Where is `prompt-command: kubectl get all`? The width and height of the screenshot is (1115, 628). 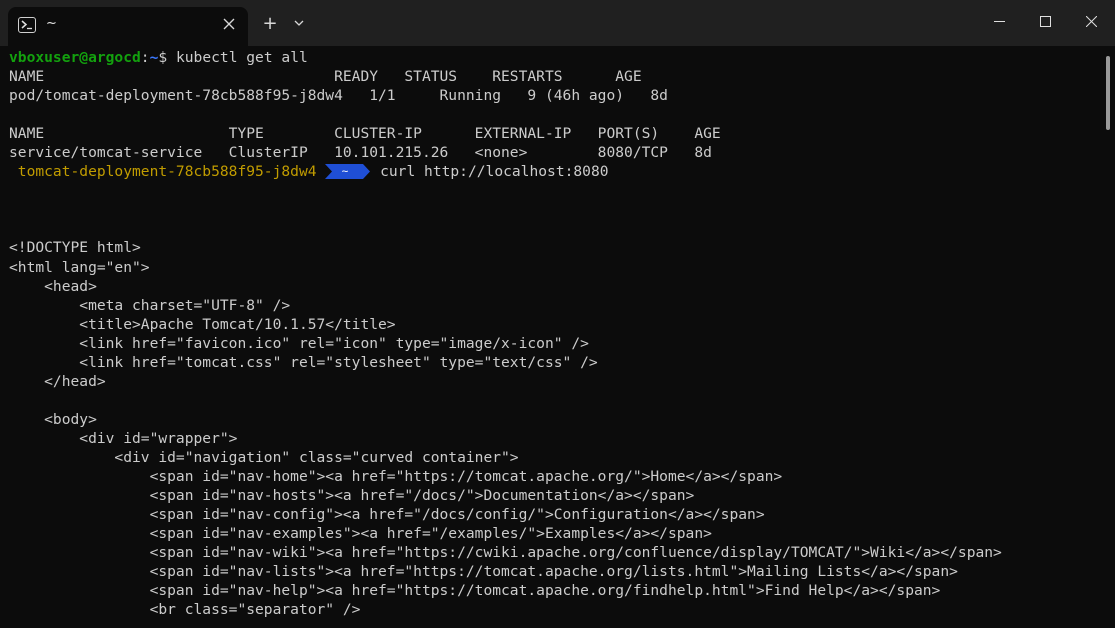
prompt-command: kubectl get all is located at coordinates (237, 57).